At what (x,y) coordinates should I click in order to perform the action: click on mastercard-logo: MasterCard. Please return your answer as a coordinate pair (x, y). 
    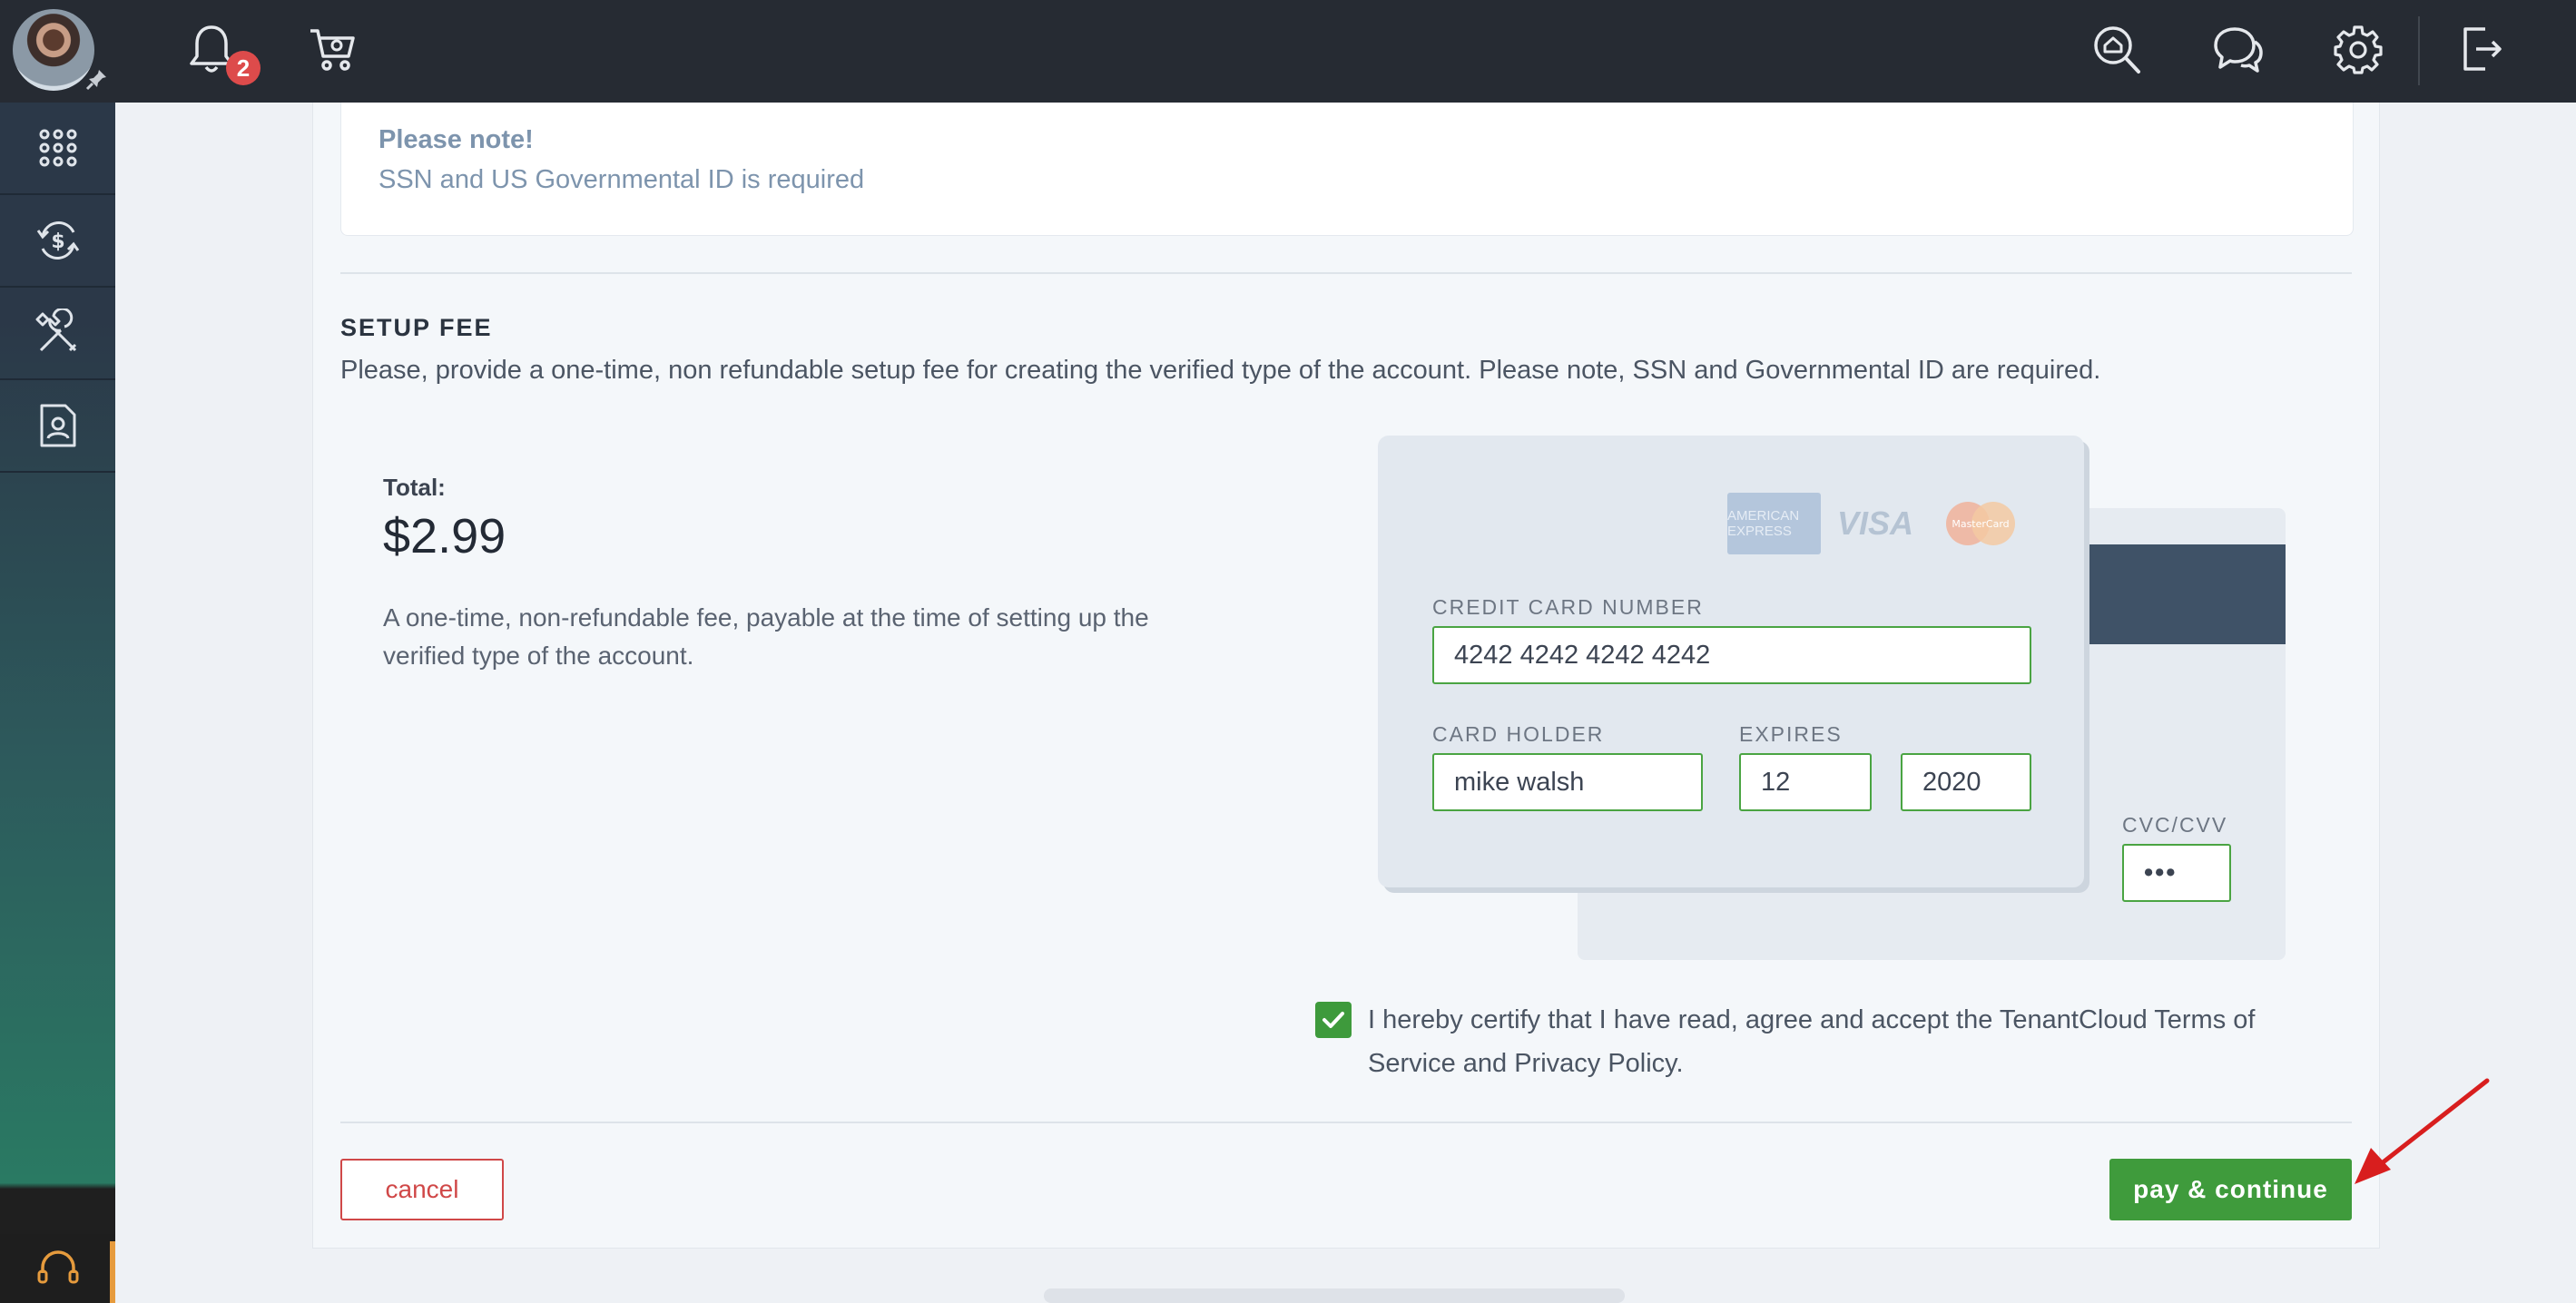
    Looking at the image, I should click on (1980, 523).